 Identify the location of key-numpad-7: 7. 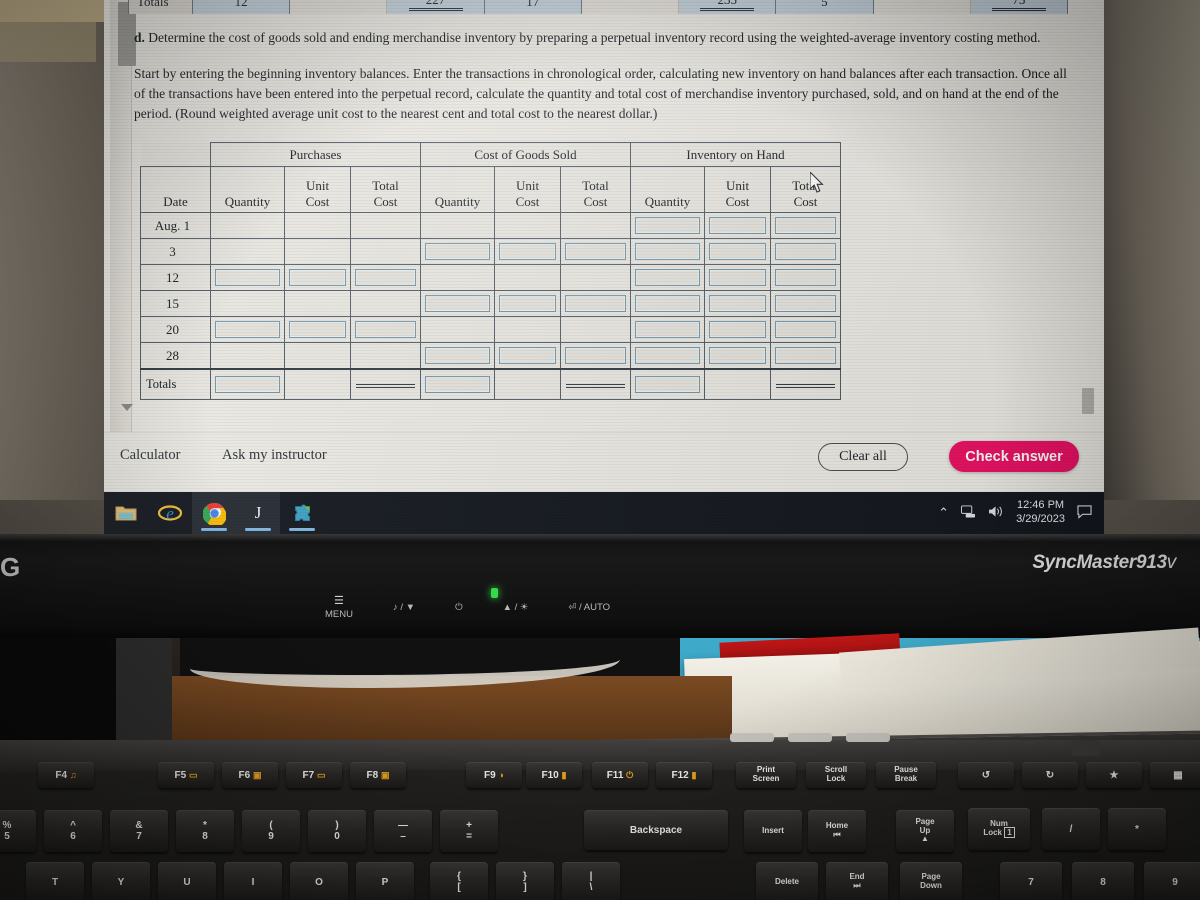
(1031, 881).